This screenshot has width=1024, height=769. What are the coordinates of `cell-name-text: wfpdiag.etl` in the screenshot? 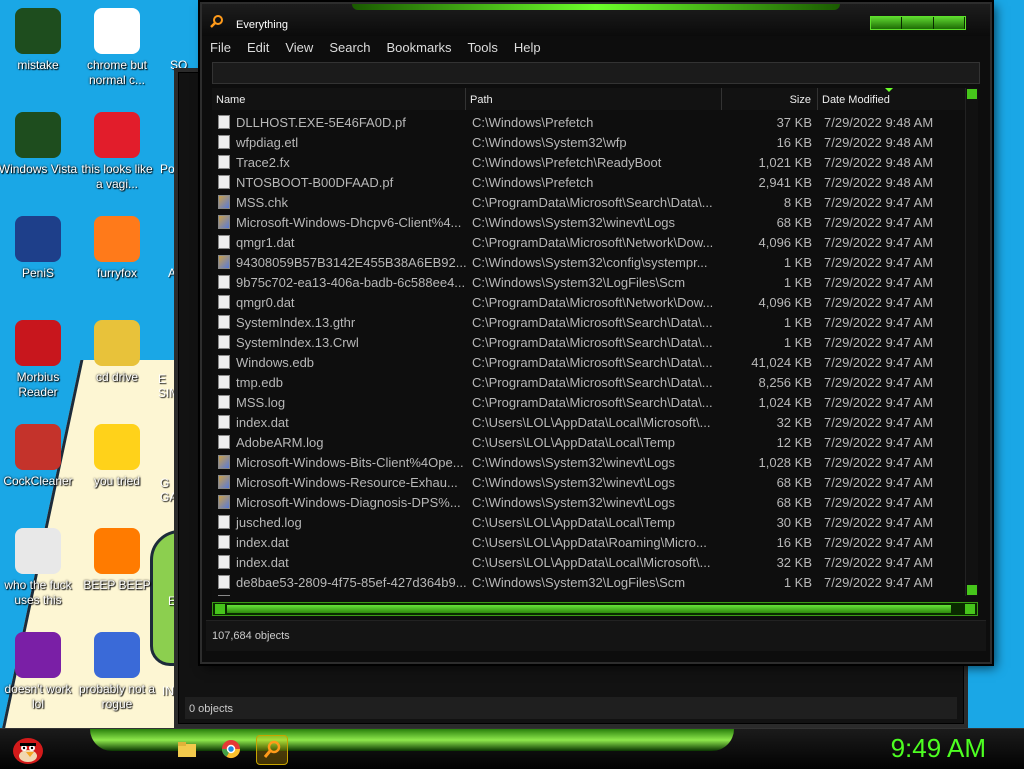 It's located at (267, 142).